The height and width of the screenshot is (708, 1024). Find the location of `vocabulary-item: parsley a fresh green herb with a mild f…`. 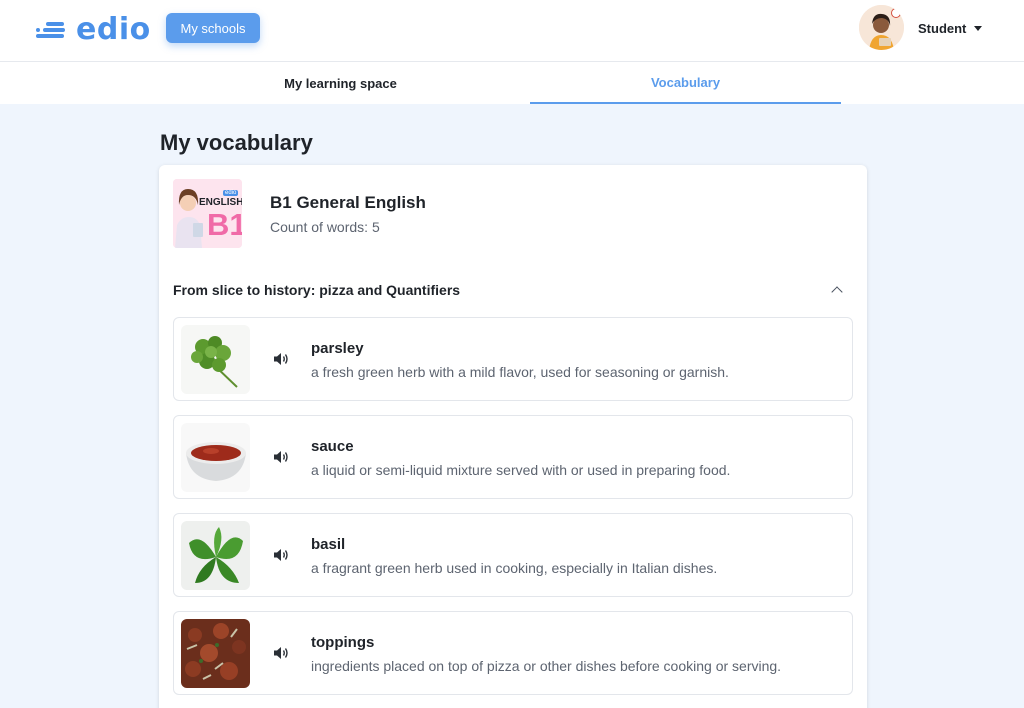

vocabulary-item: parsley a fresh green herb with a mild f… is located at coordinates (513, 359).